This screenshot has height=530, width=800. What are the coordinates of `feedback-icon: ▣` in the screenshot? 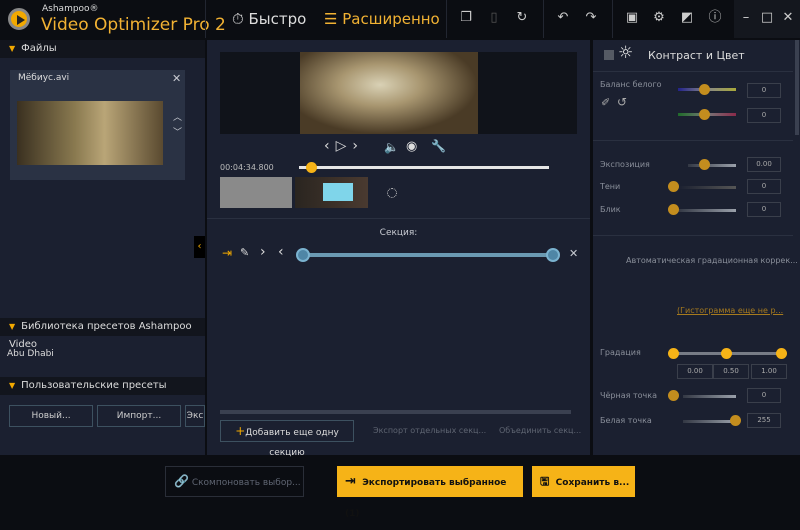 It's located at (632, 18).